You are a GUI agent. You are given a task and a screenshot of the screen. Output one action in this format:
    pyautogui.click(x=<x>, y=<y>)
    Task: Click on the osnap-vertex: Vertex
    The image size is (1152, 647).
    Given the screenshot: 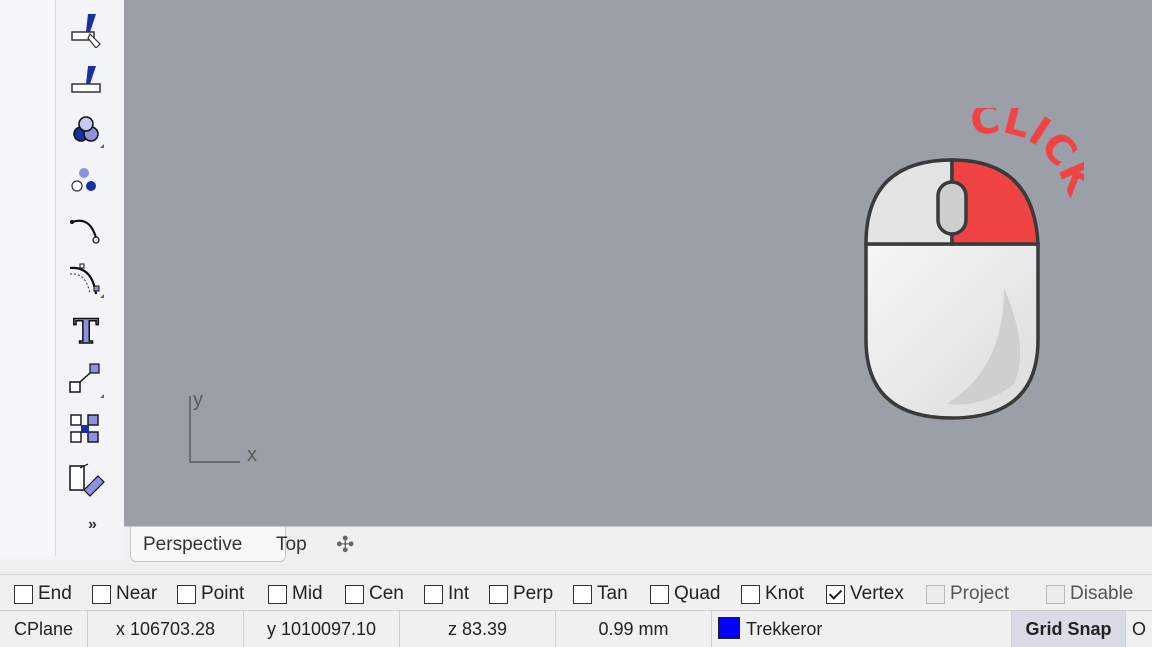 What is the action you would take?
    pyautogui.click(x=865, y=594)
    